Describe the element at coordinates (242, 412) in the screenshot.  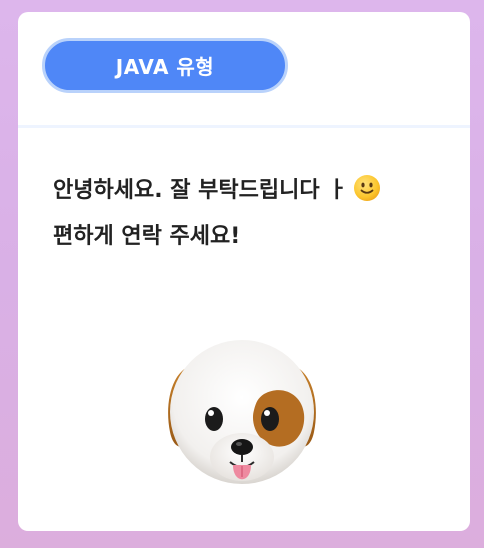
I see `dog-face-icon` at that location.